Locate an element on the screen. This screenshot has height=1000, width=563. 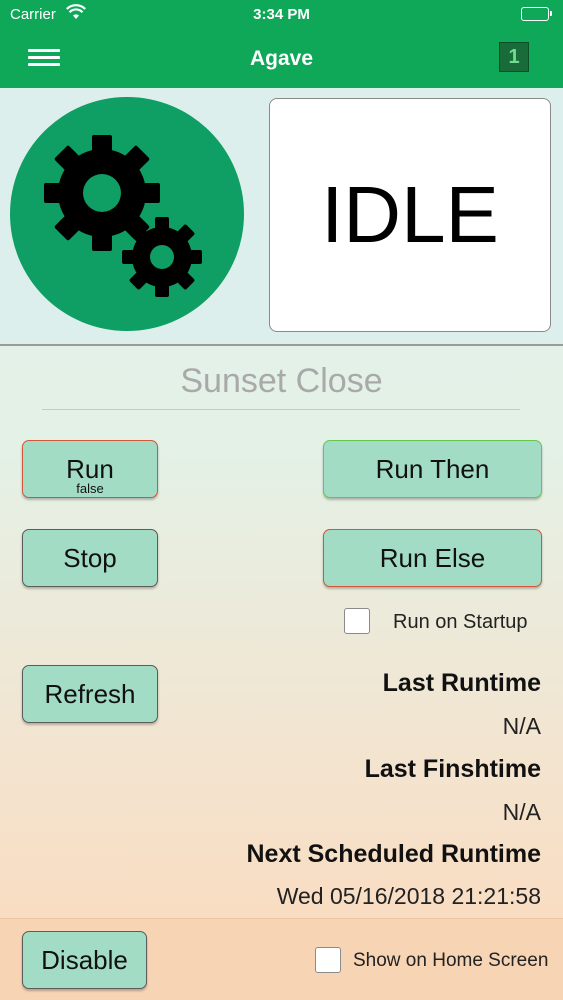
gears-icon is located at coordinates (127, 214).